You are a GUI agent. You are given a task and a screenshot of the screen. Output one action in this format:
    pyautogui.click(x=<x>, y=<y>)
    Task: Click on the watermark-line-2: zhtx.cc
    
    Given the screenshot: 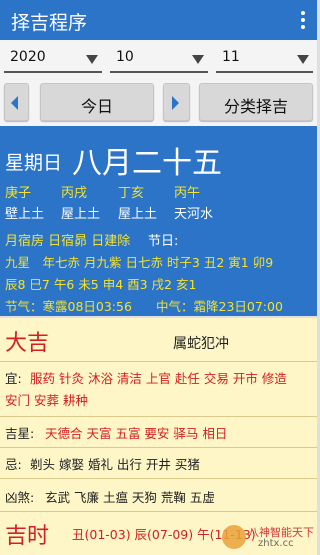 What is the action you would take?
    pyautogui.click(x=276, y=543)
    